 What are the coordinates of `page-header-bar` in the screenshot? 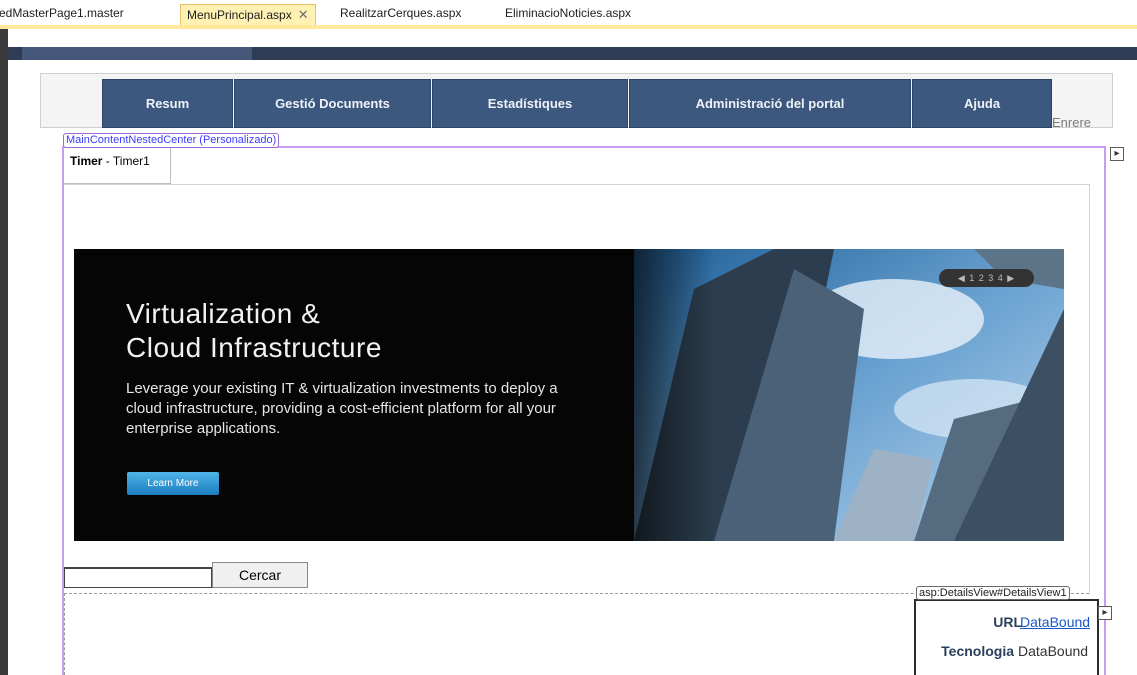 It's located at (572, 53).